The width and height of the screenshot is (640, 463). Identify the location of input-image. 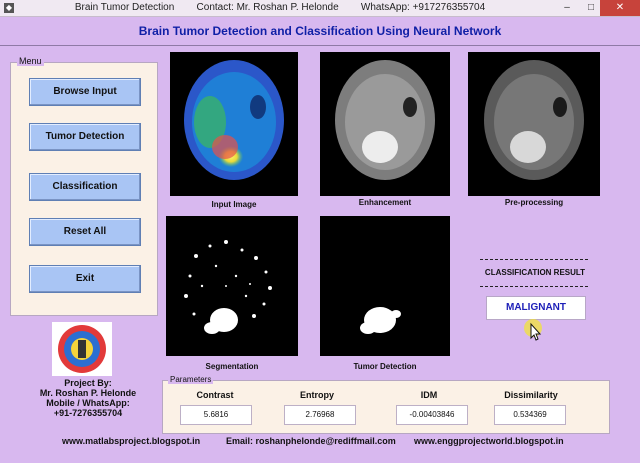
(234, 124).